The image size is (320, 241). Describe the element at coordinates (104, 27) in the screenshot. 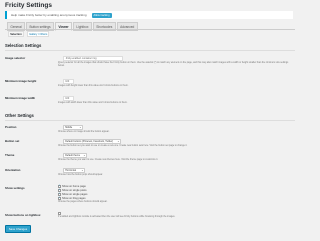

I see `tab-shortcodes: Shortcodes` at that location.